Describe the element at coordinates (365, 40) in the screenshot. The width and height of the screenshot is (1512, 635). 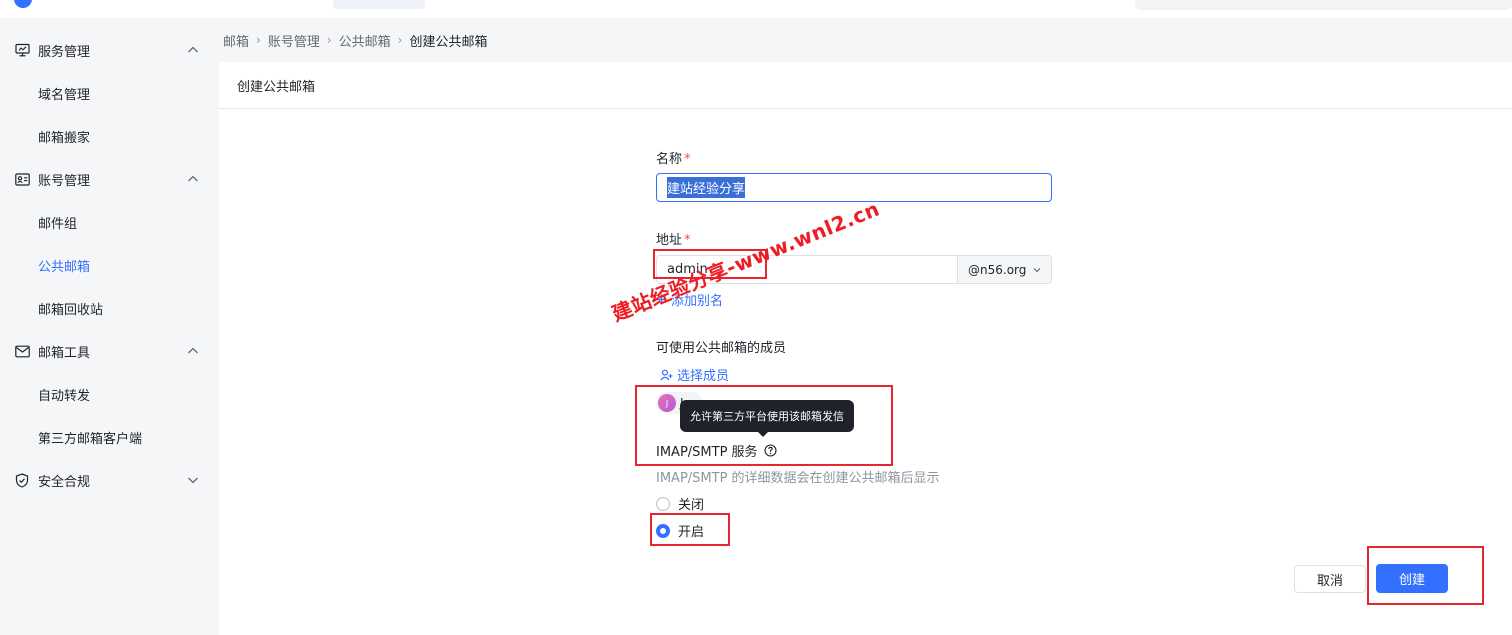
I see `breadcrumb-public-mailbox: 公共邮箱` at that location.